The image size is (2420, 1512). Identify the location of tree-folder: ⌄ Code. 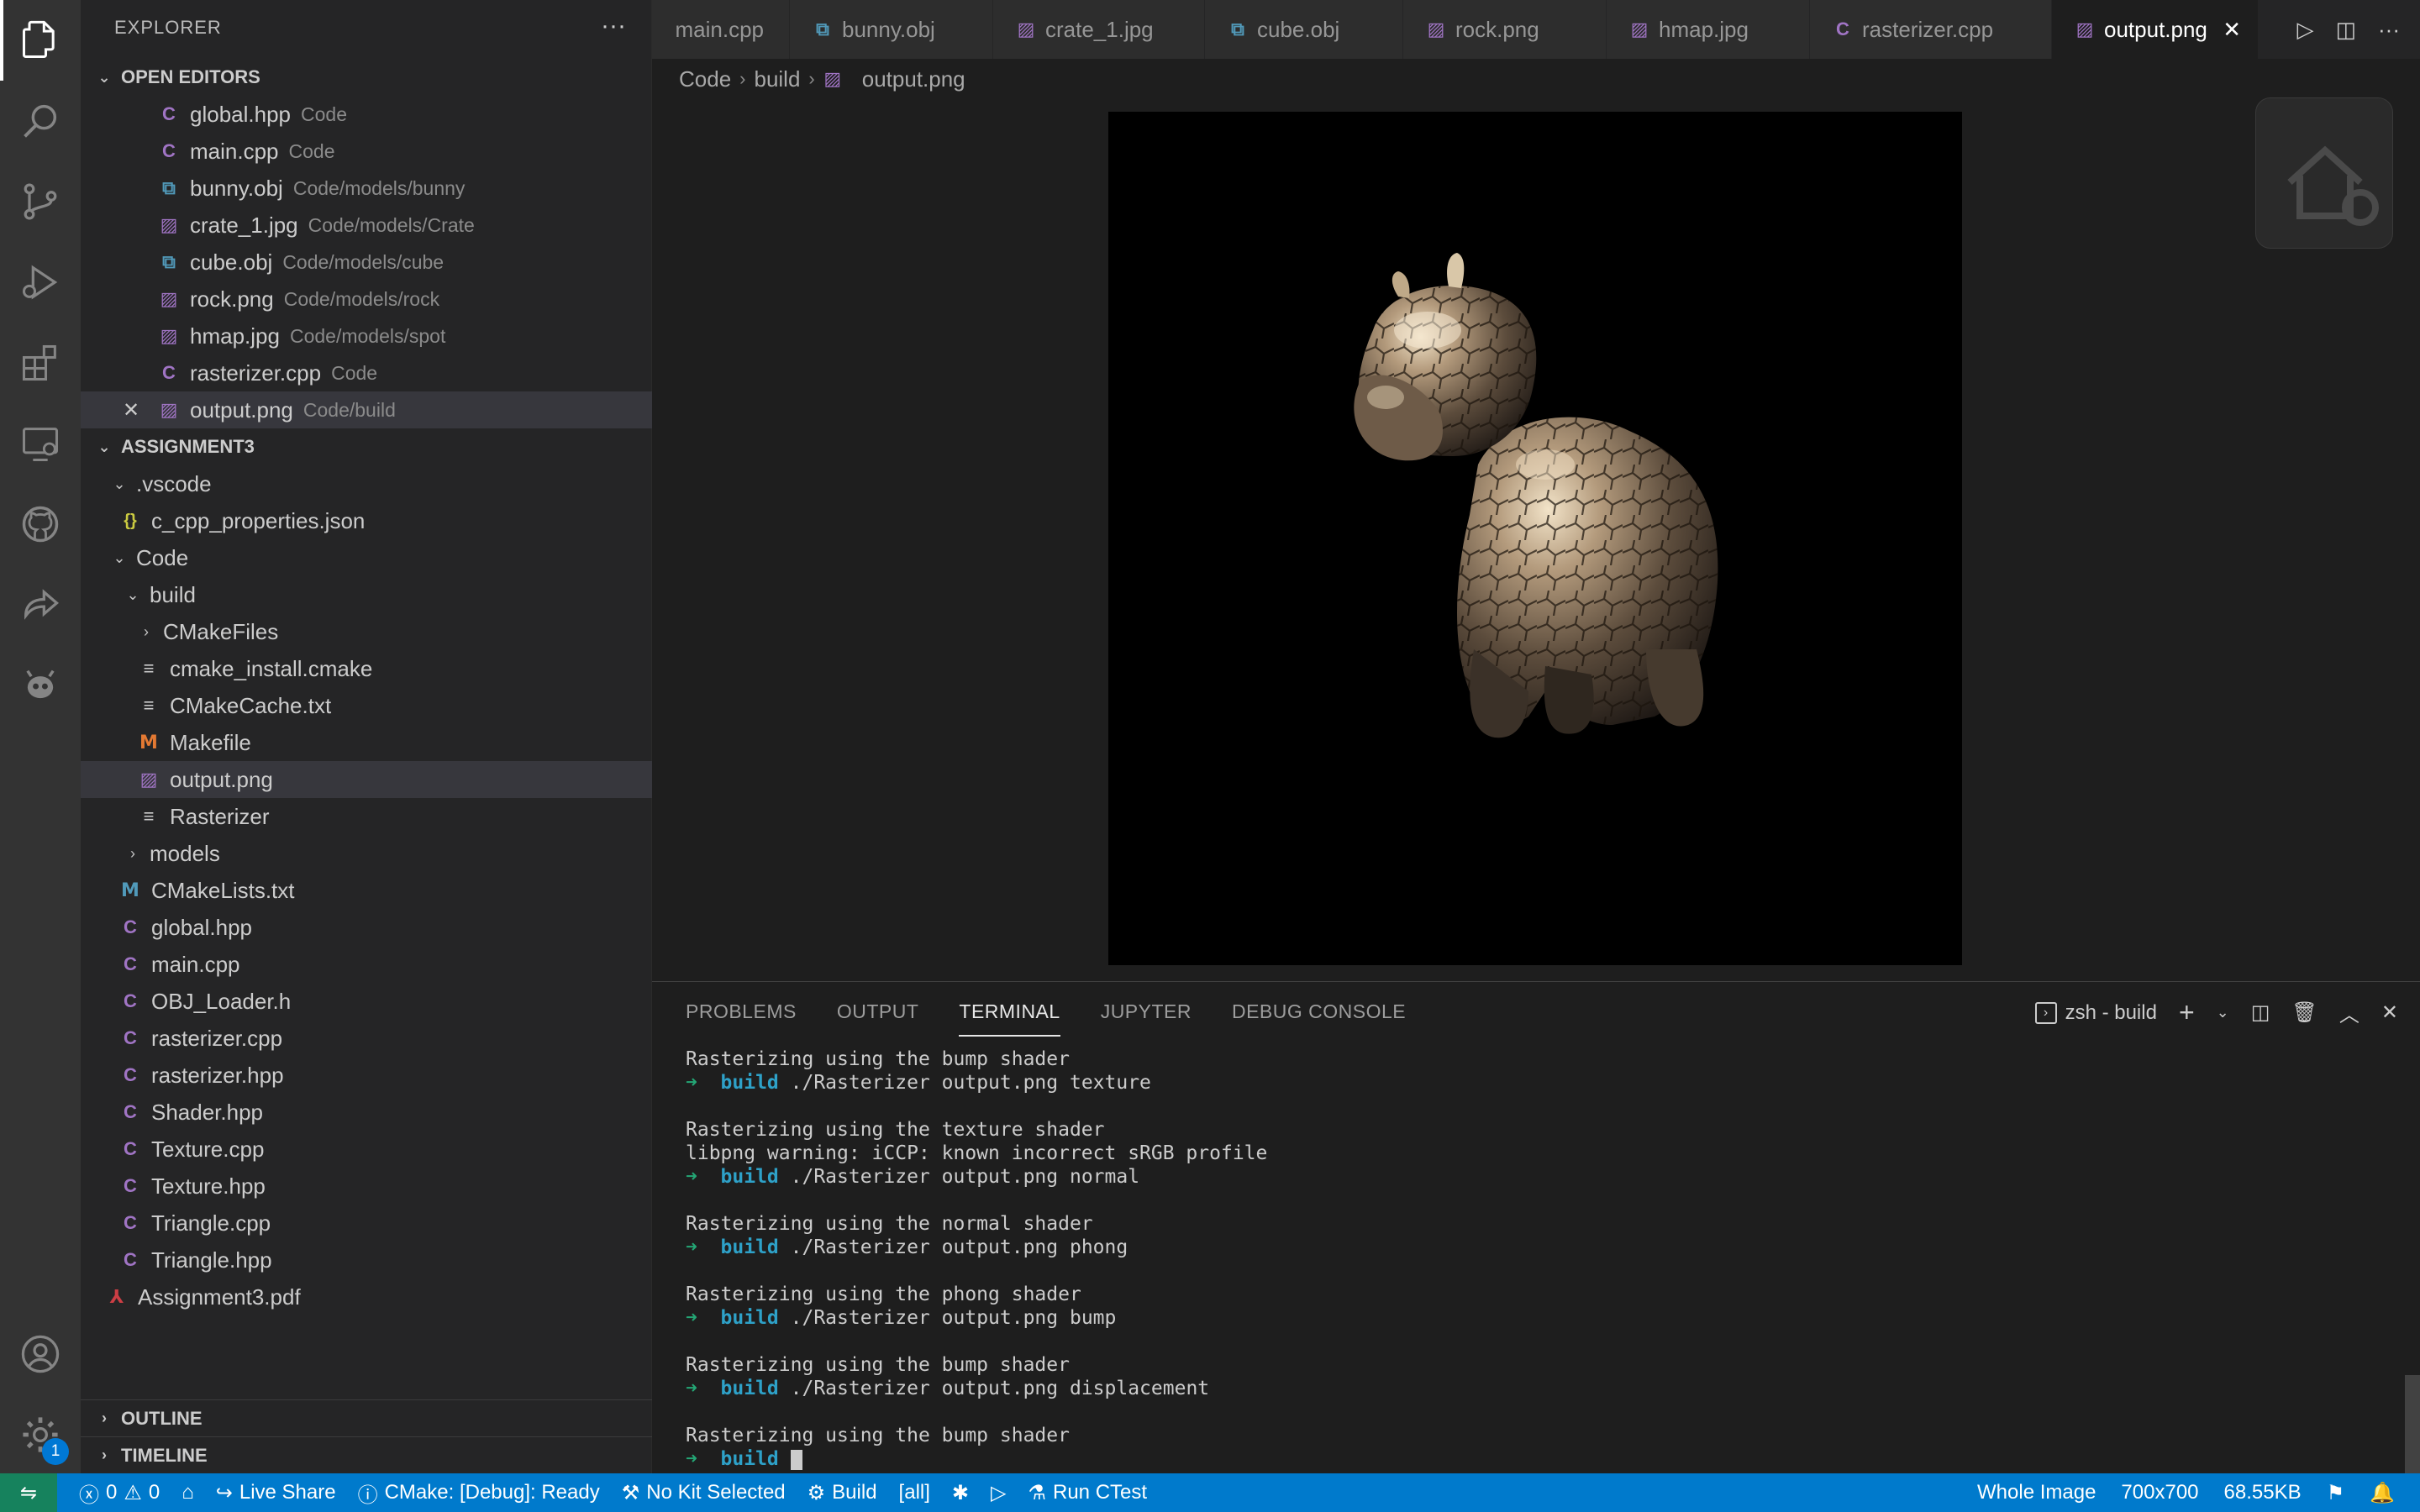
(367, 557).